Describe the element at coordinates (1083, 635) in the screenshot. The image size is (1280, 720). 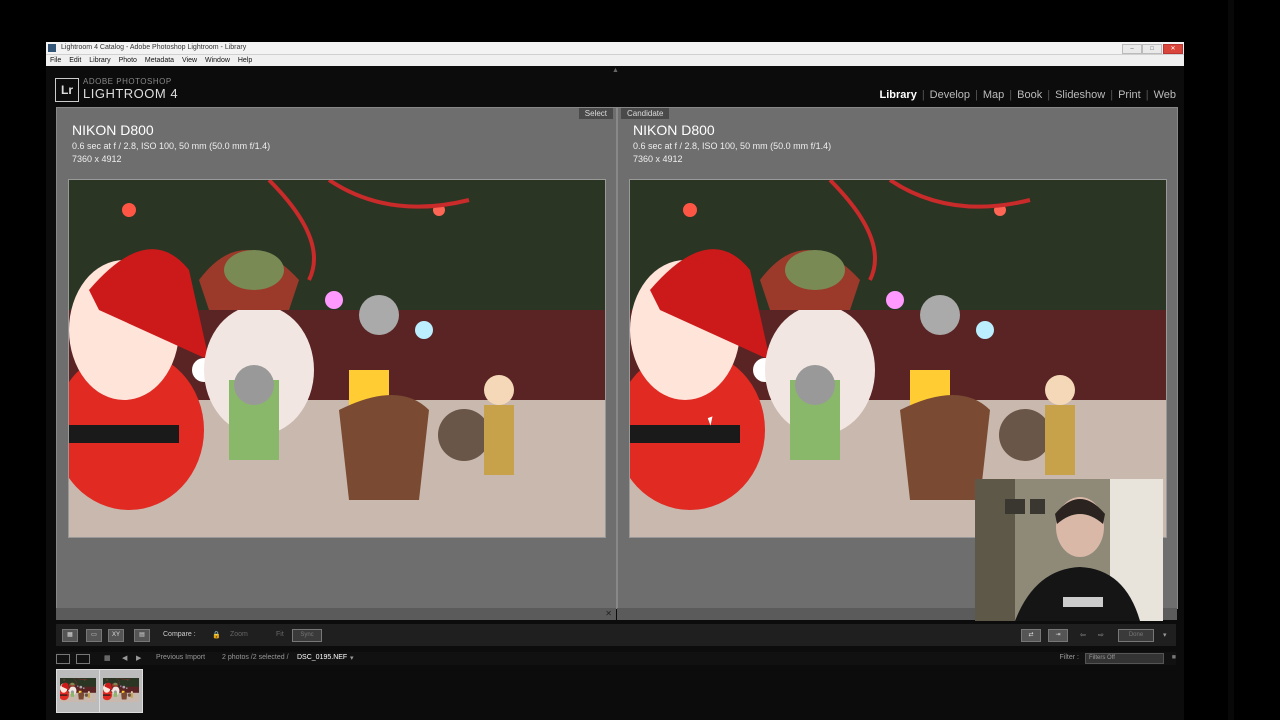
I see `previous-arrow-icon: ⇦` at that location.